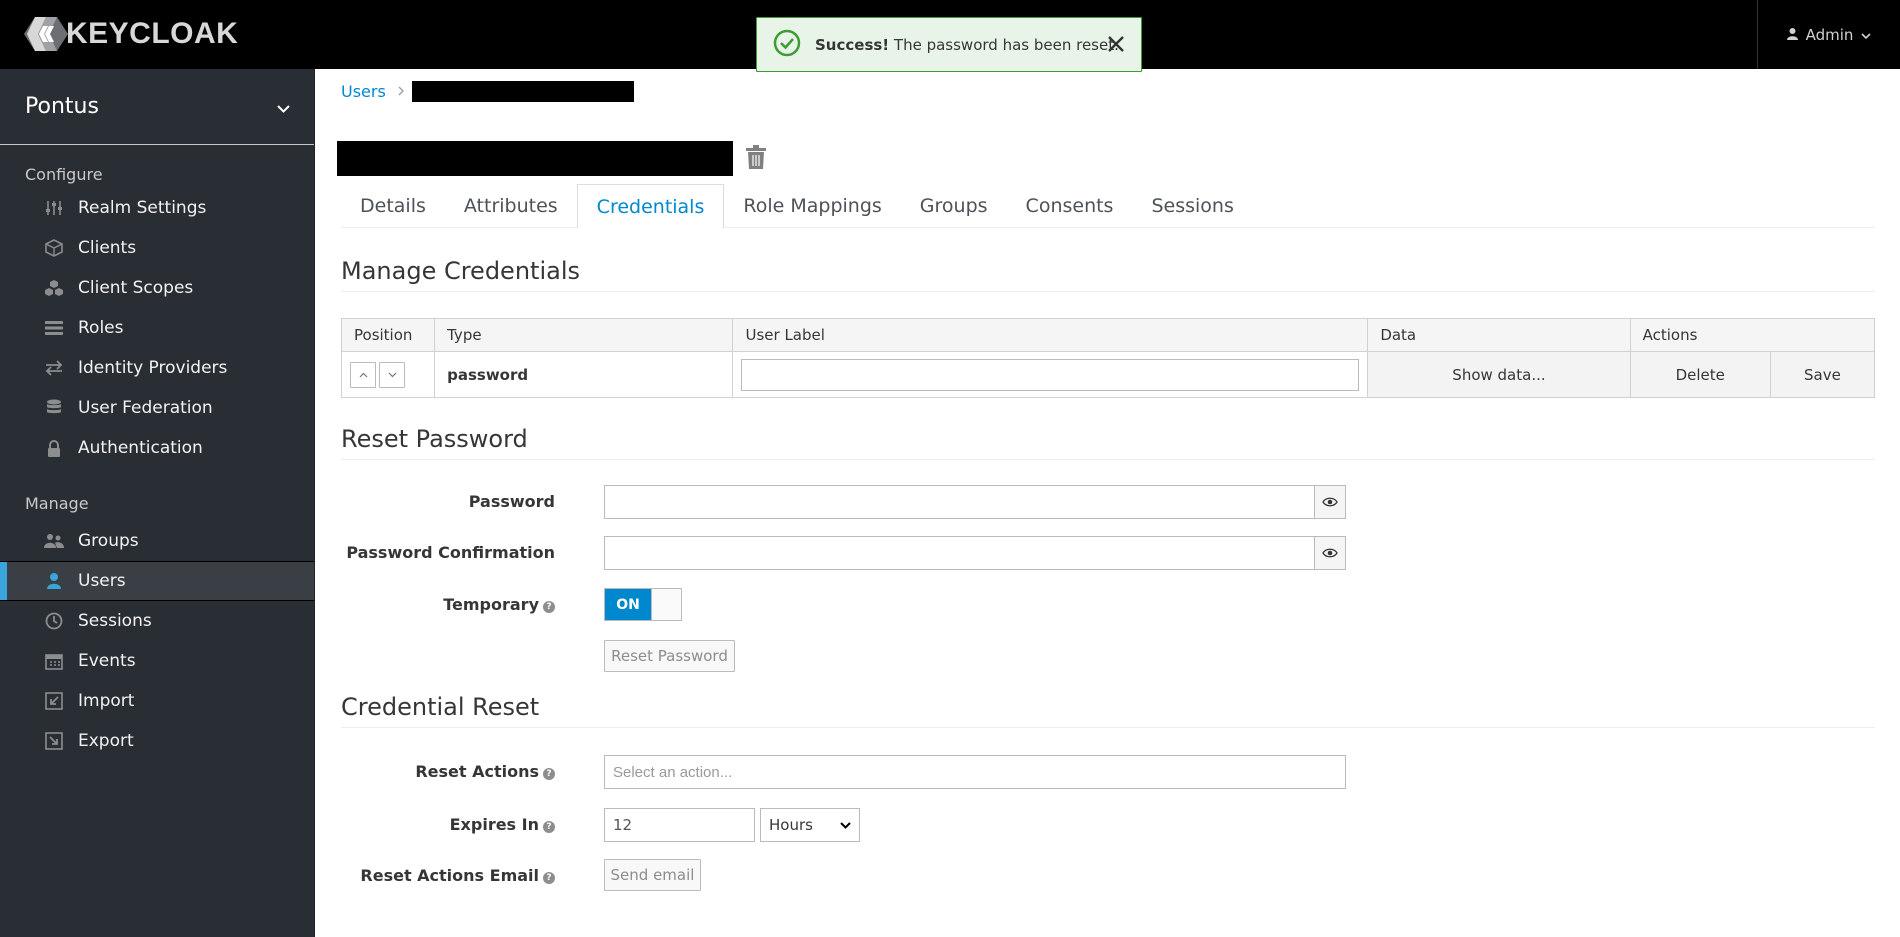 This screenshot has width=1900, height=937. What do you see at coordinates (62, 106) in the screenshot?
I see `realm-name: Pontus` at bounding box center [62, 106].